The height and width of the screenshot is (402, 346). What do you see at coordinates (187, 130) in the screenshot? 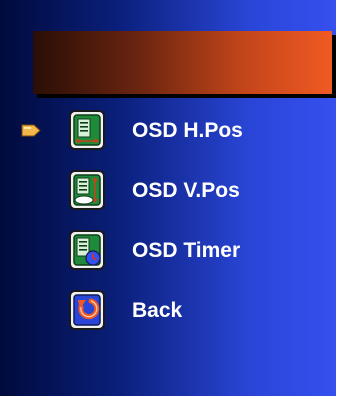
I see `menu-item-label: OSD H.Pos` at bounding box center [187, 130].